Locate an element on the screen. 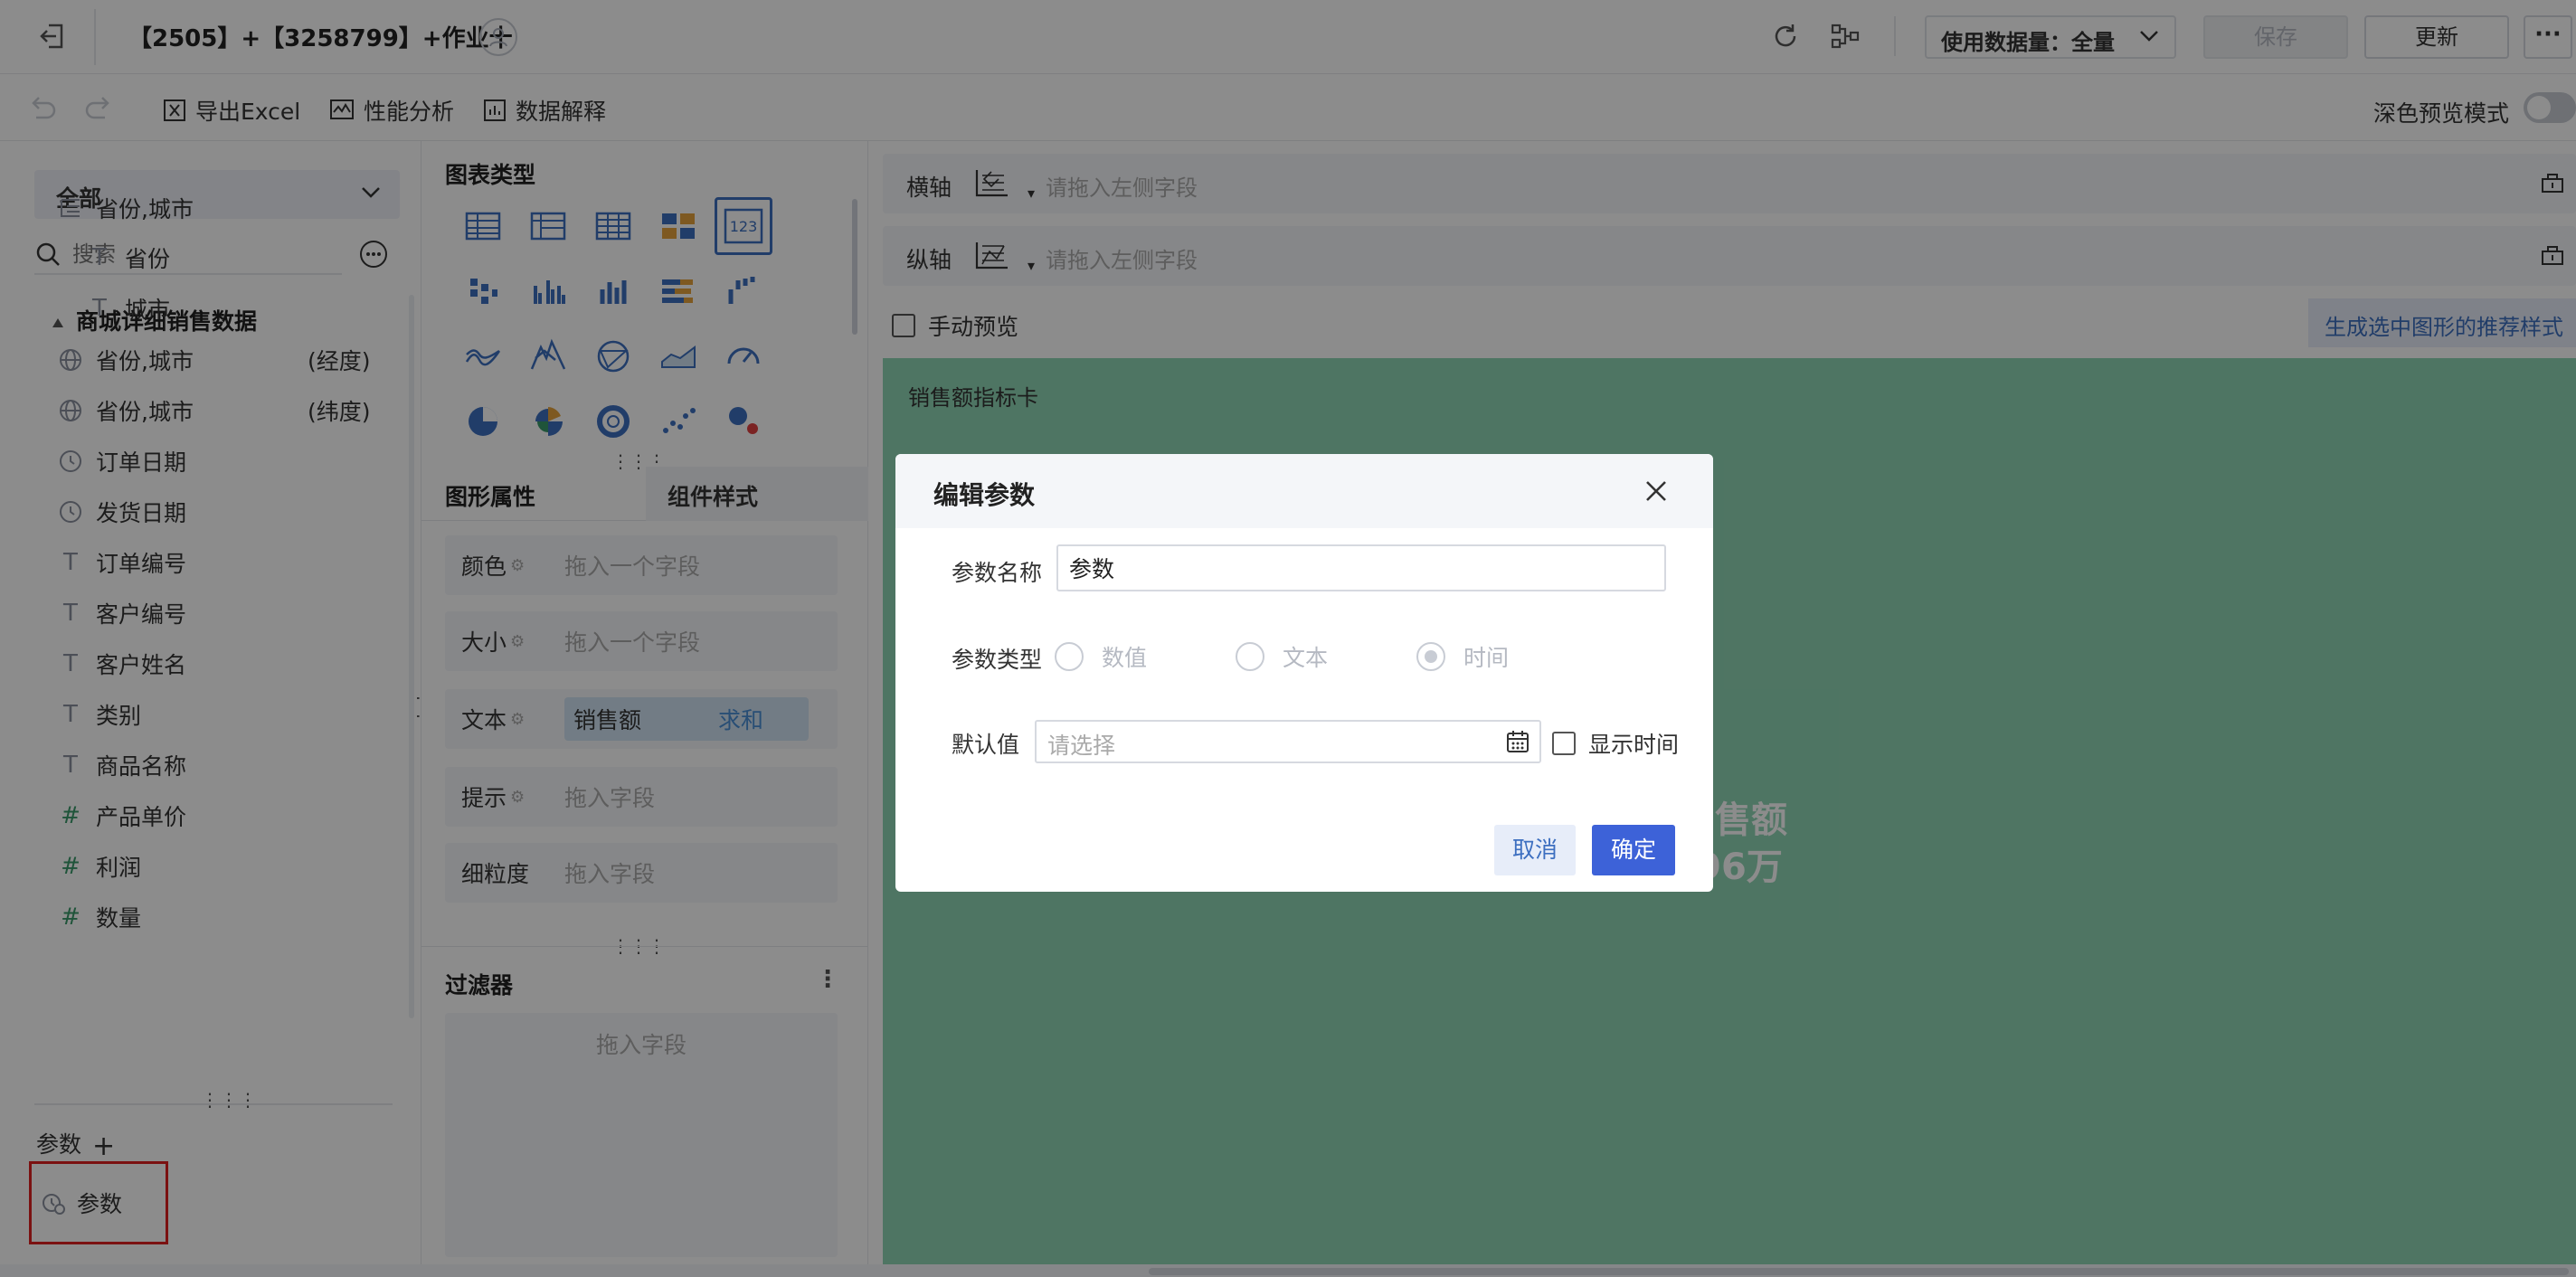 This screenshot has width=2576, height=1277. param-type-time-label: 时间 is located at coordinates (1487, 658).